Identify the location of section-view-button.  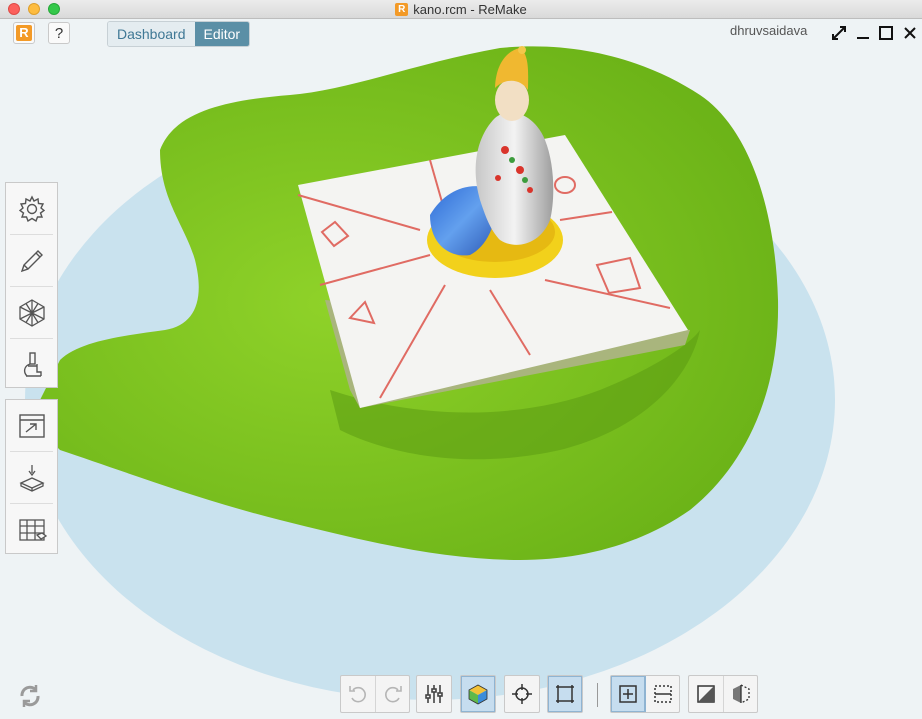
(706, 694).